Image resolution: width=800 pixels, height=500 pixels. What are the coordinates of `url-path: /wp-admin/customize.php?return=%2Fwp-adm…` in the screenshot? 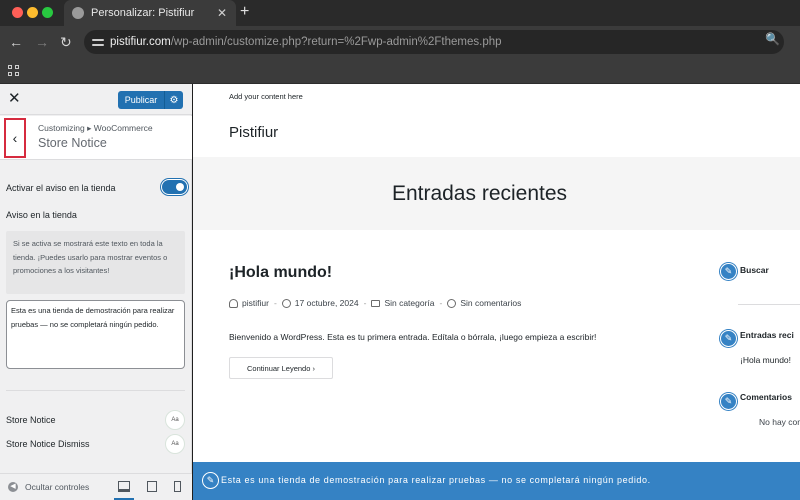 It's located at (336, 42).